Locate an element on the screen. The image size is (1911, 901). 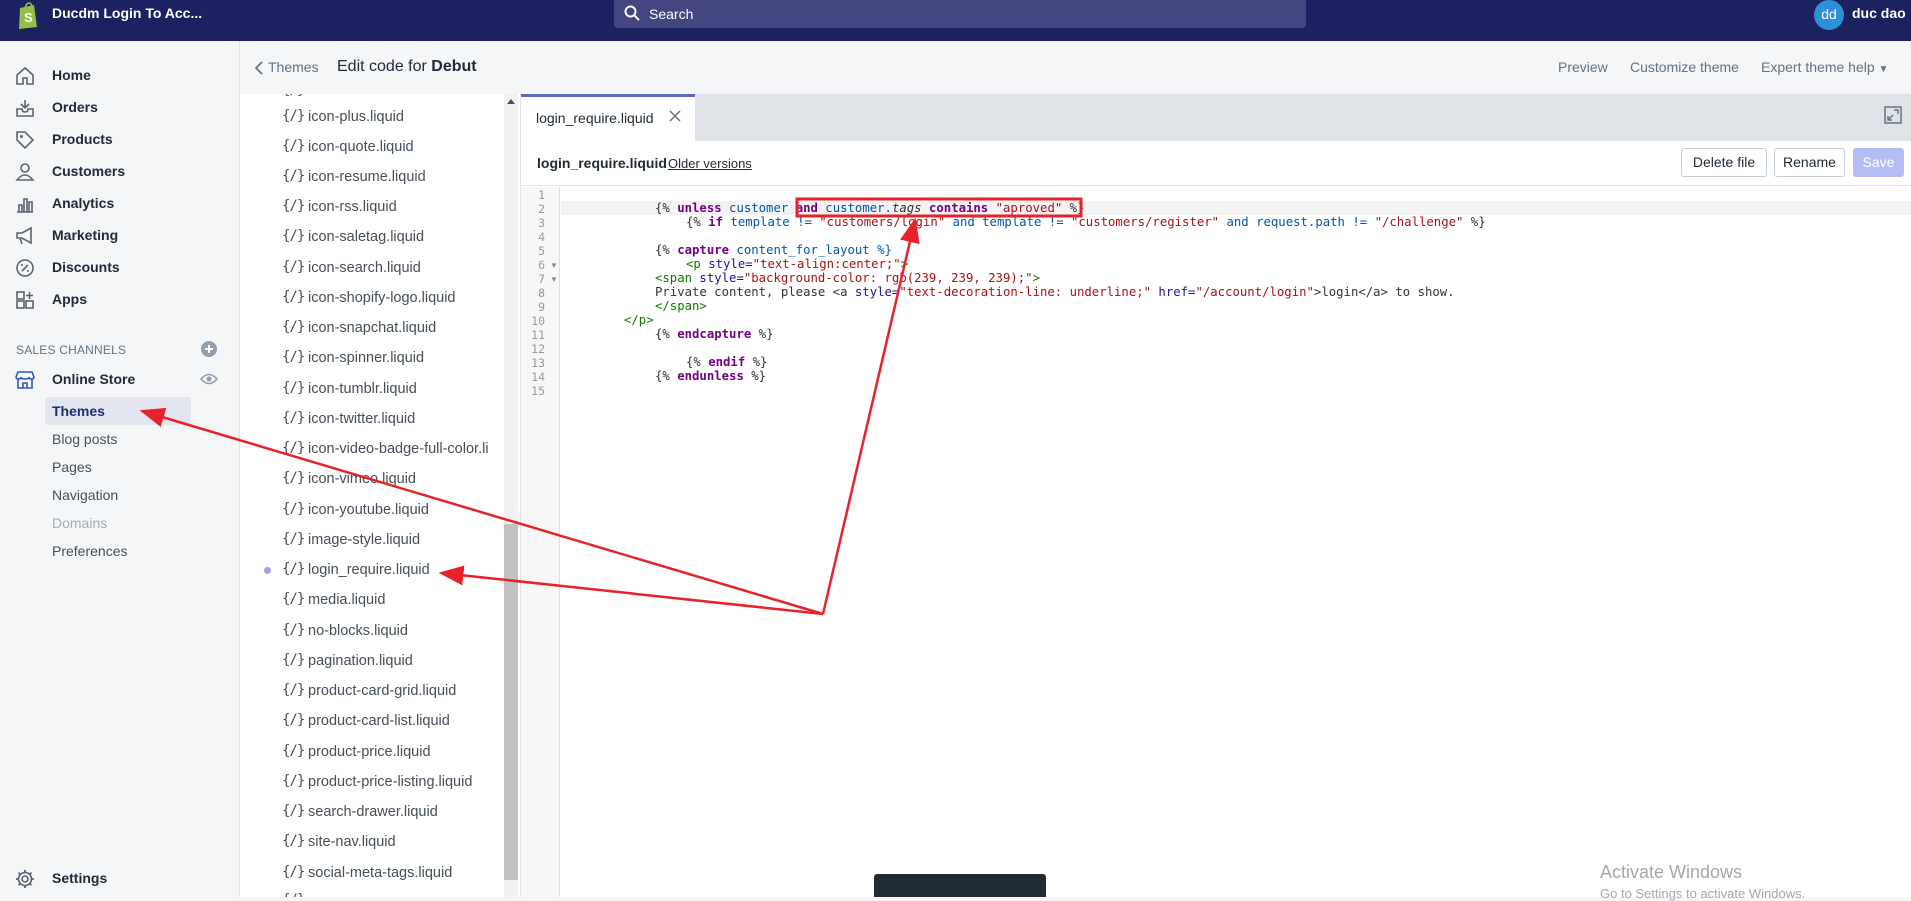
file-name: login_require.liquid is located at coordinates (369, 570).